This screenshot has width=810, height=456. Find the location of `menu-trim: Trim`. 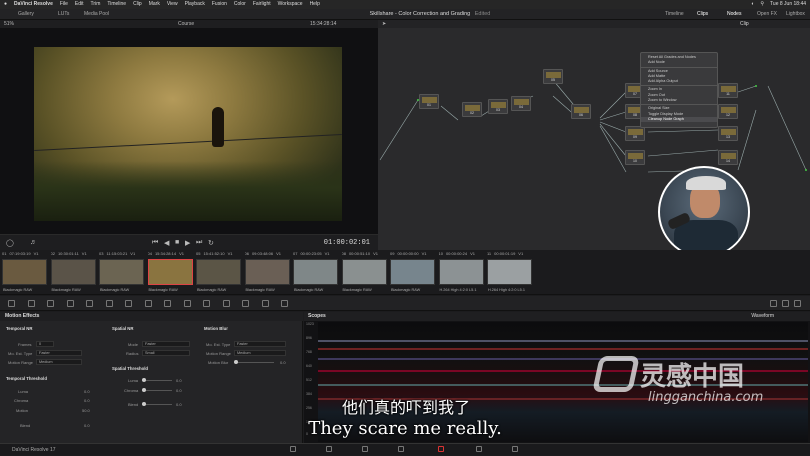

menu-trim: Trim is located at coordinates (96, 4).